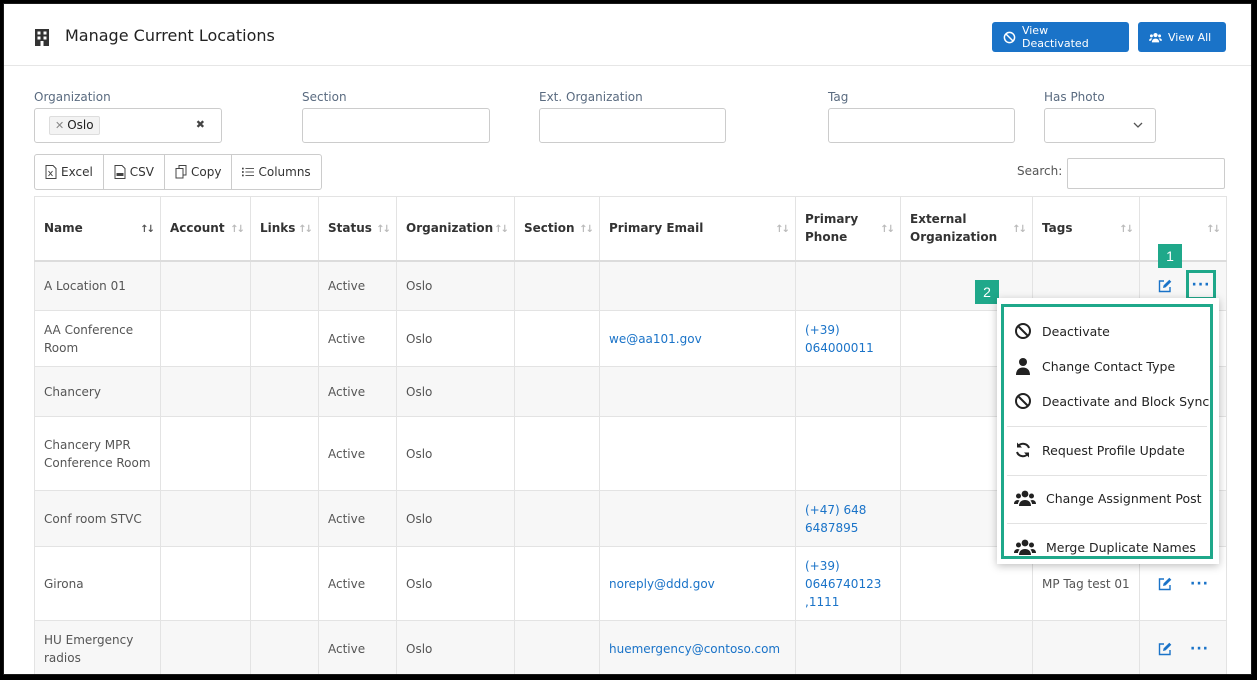 This screenshot has height=680, width=1257. I want to click on export-button-group: Excel CSV Copy Columns, so click(178, 172).